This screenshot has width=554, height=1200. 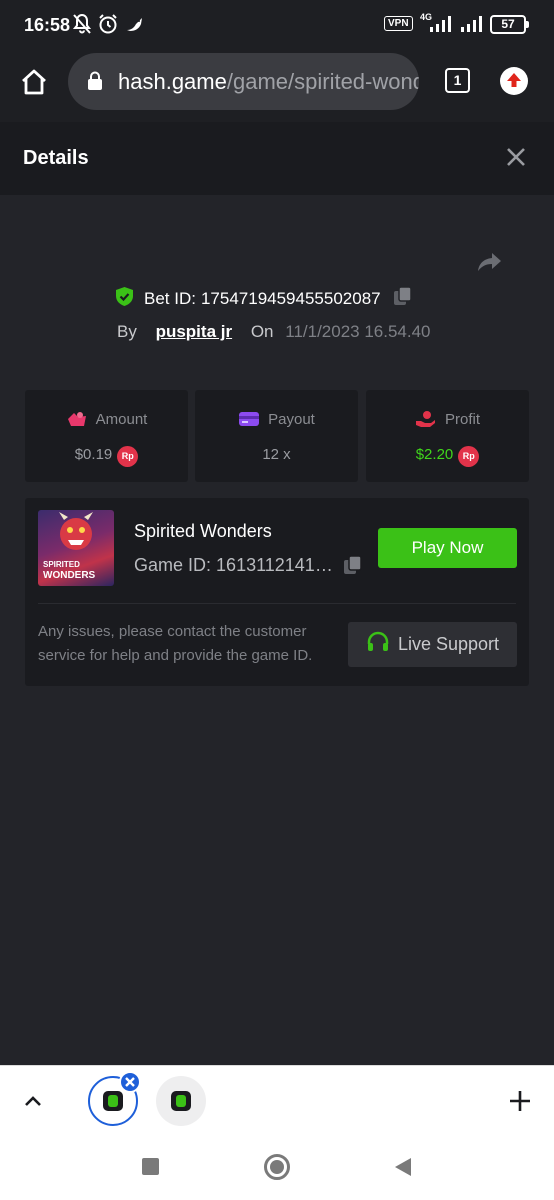 I want to click on plus-icon, so click(x=520, y=1103).